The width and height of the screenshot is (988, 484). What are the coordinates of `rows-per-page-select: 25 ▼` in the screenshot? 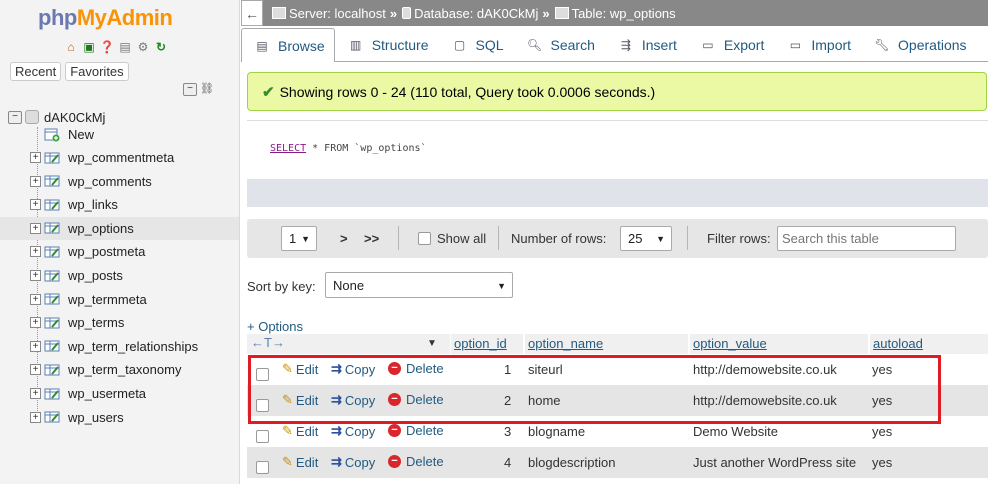 It's located at (646, 238).